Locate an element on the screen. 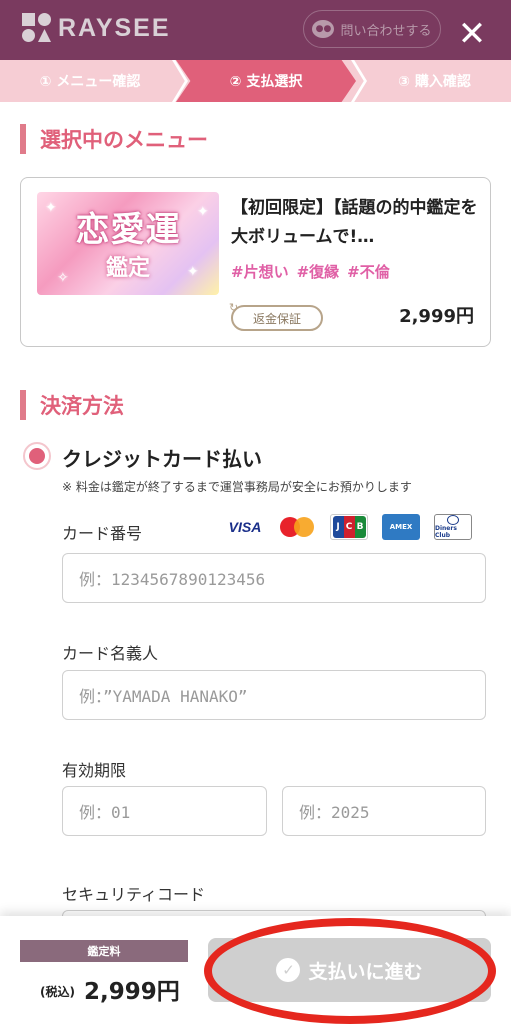  jcb-icon: JCB is located at coordinates (349, 527).